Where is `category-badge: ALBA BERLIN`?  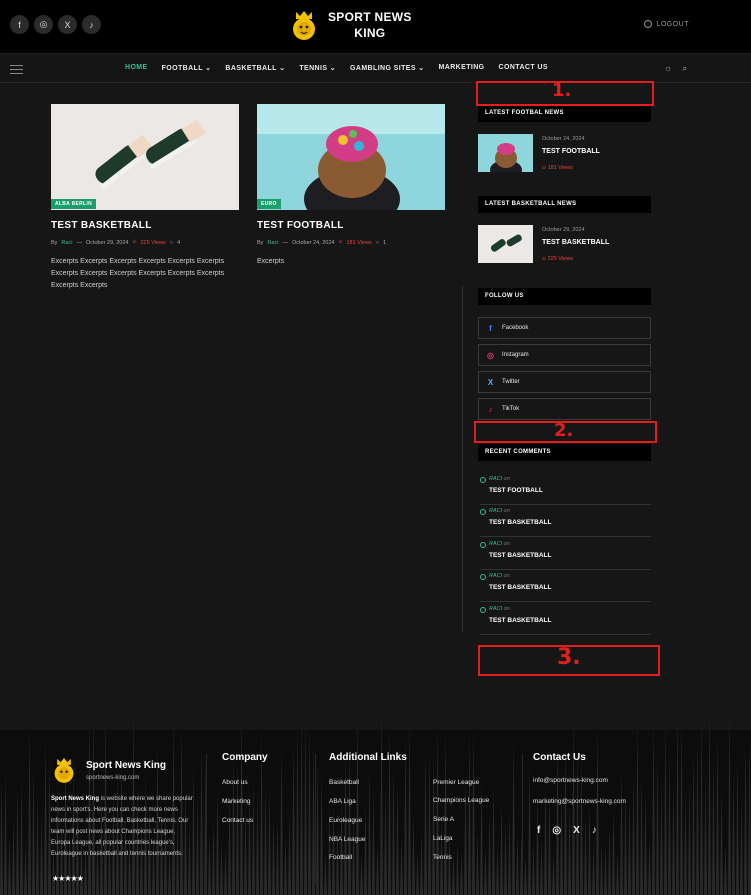 category-badge: ALBA BERLIN is located at coordinates (74, 204).